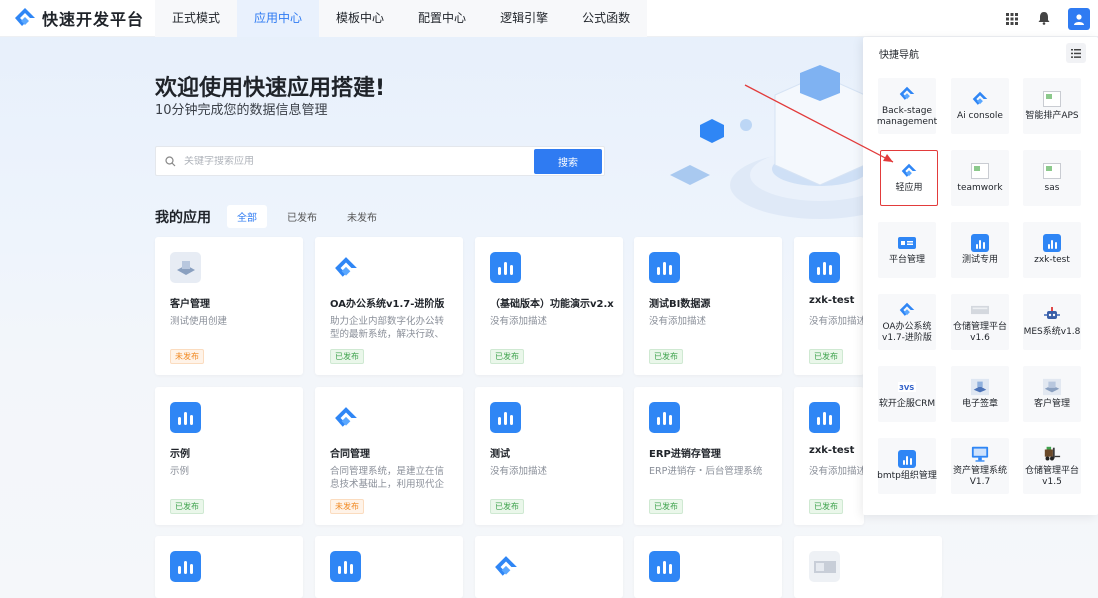  Describe the element at coordinates (196, 18) in the screenshot. I see `nav-item-formal-mode: 正式模式` at that location.